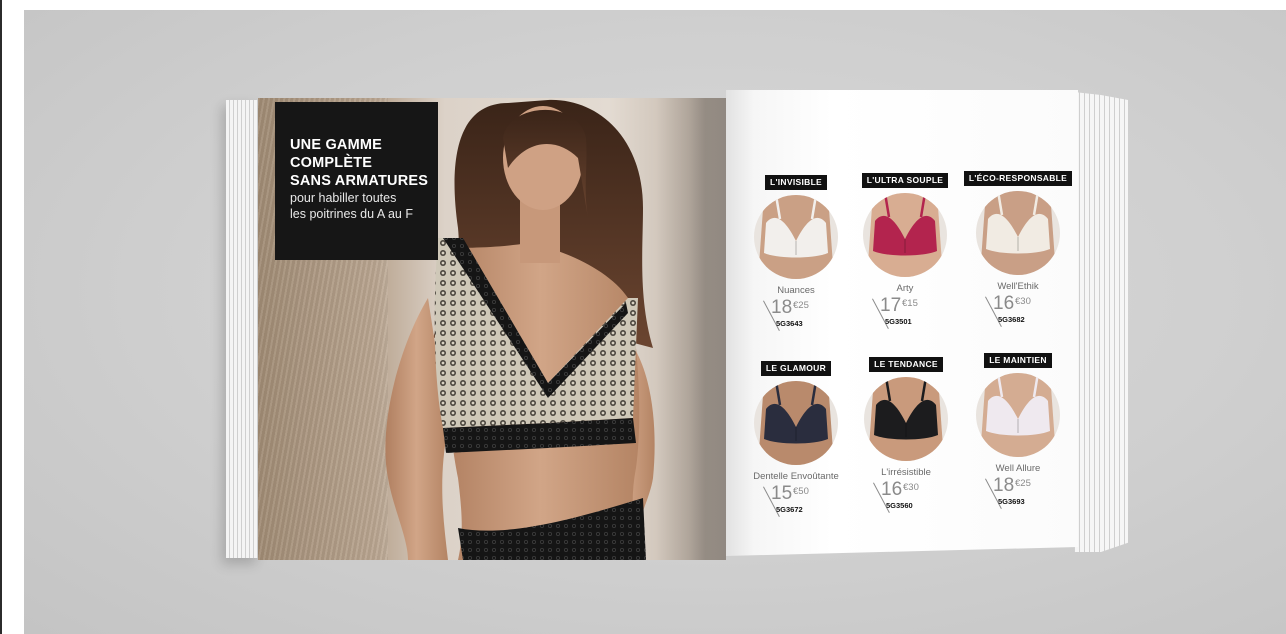 The width and height of the screenshot is (1286, 634). I want to click on product-card: LE MAINTIEN Well Allure 18 €25 5G3693, so click(1018, 431).